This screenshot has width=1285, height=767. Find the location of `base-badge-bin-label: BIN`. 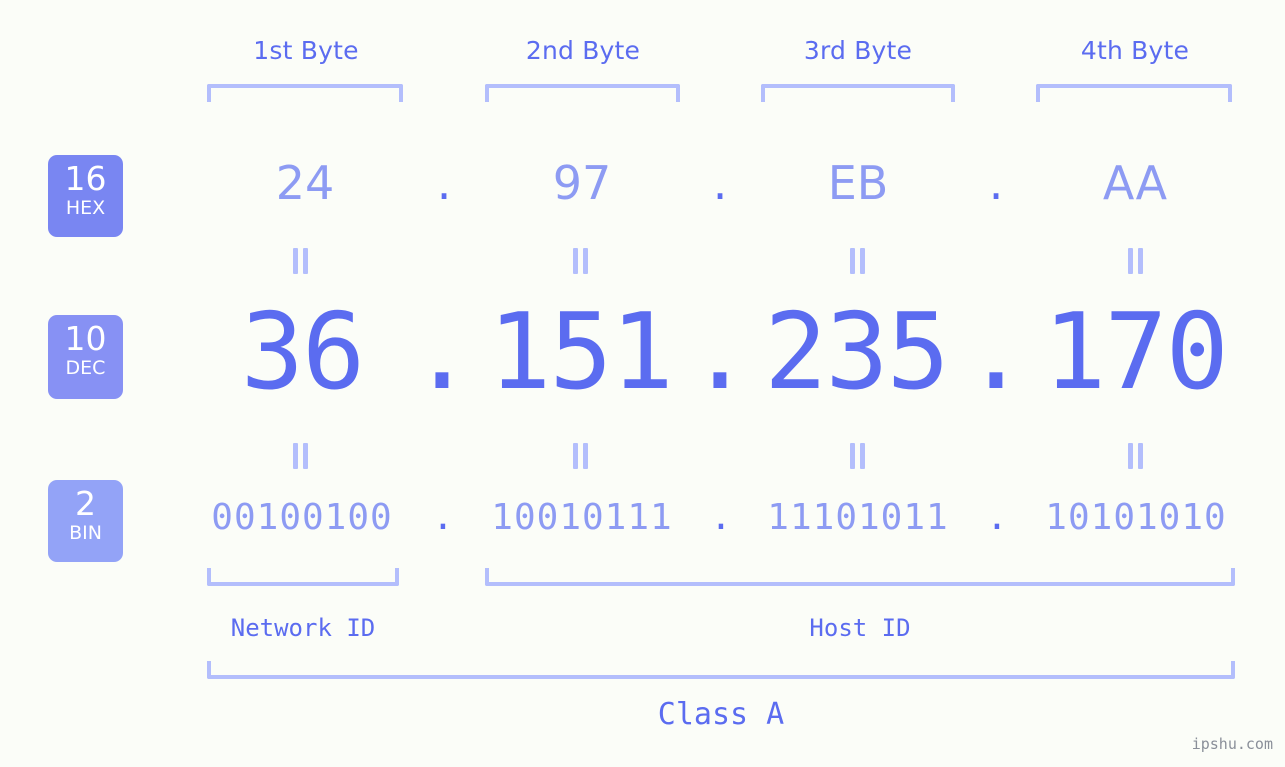

base-badge-bin-label: BIN is located at coordinates (85, 533).